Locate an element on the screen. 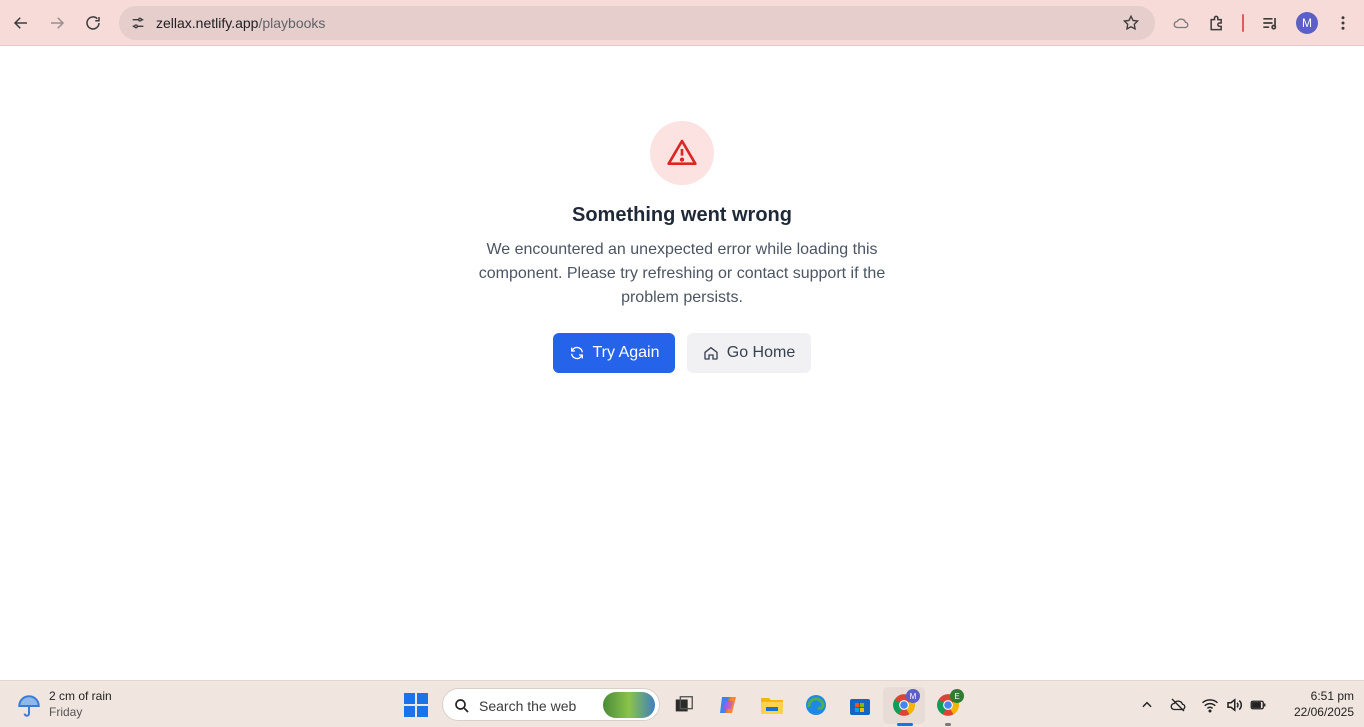 The height and width of the screenshot is (727, 1364). reload-button is located at coordinates (93, 23).